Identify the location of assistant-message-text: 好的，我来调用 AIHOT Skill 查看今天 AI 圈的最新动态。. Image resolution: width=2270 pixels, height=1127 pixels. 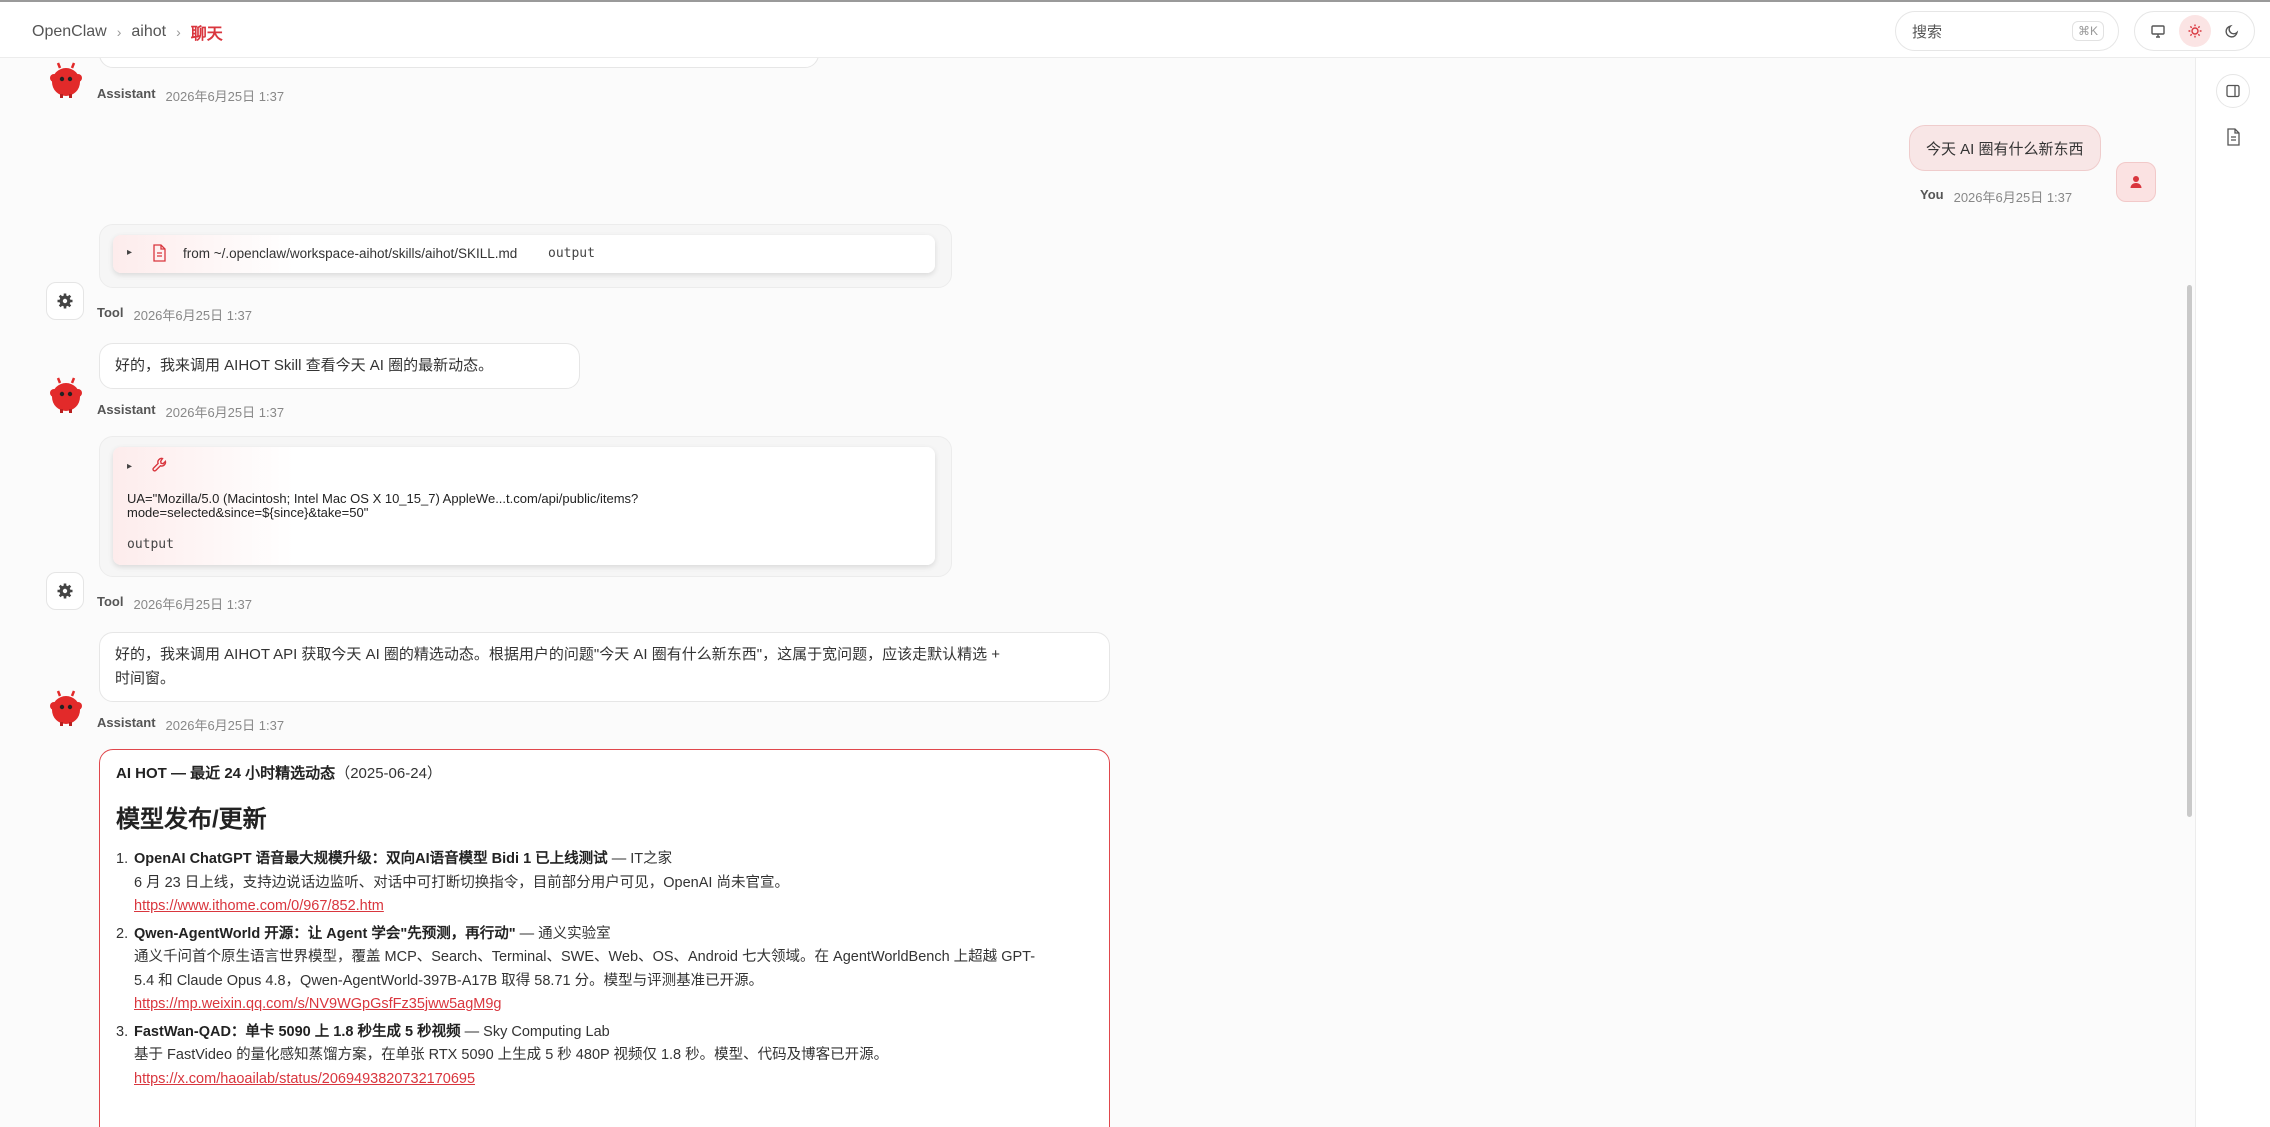
(304, 365).